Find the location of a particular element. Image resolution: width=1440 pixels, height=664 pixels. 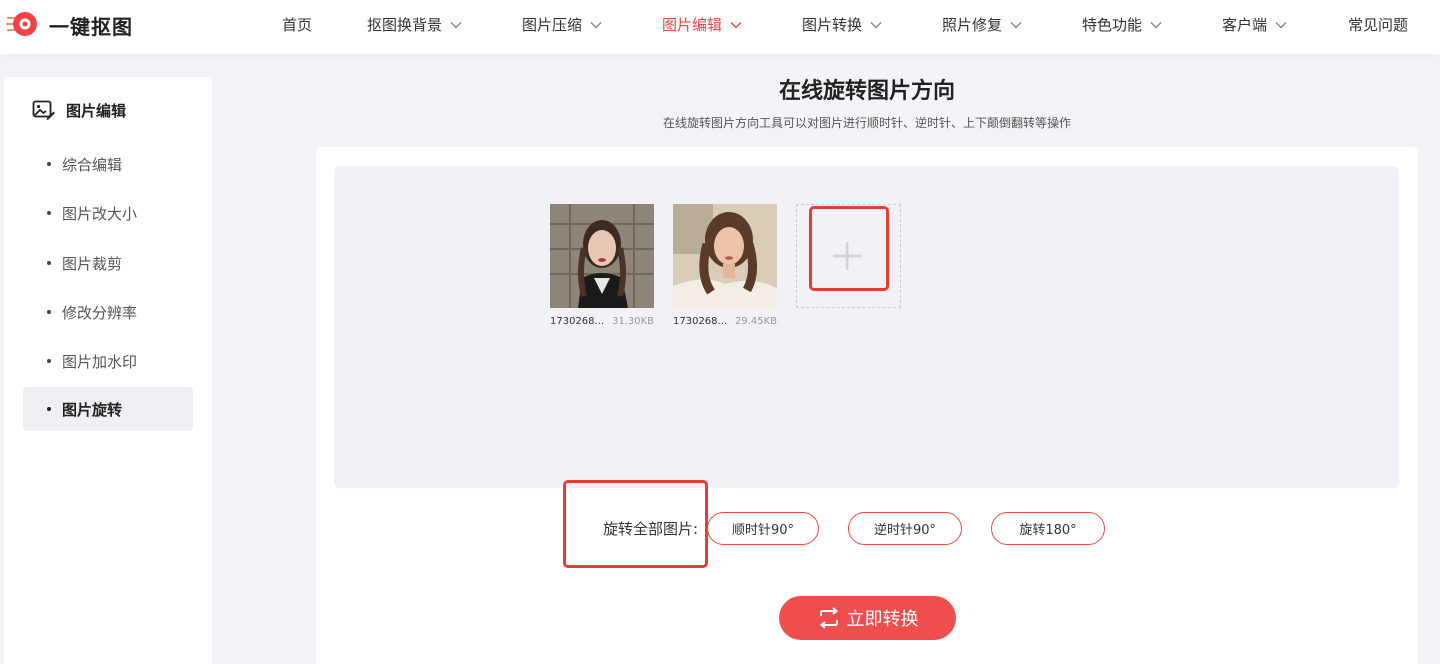

nav-photo-repair: 照片修复 is located at coordinates (982, 25).